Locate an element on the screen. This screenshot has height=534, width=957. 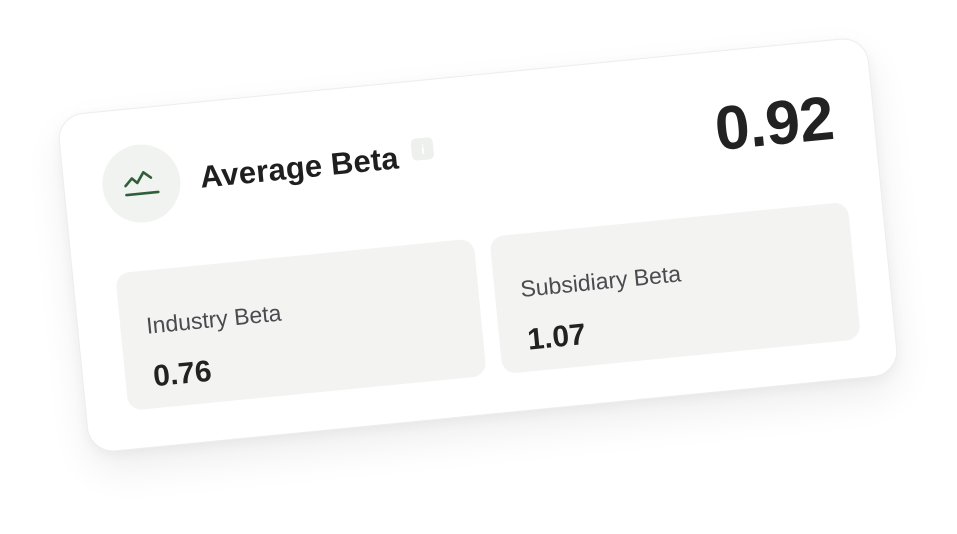
trend-line-icon-glyph is located at coordinates (142, 184).